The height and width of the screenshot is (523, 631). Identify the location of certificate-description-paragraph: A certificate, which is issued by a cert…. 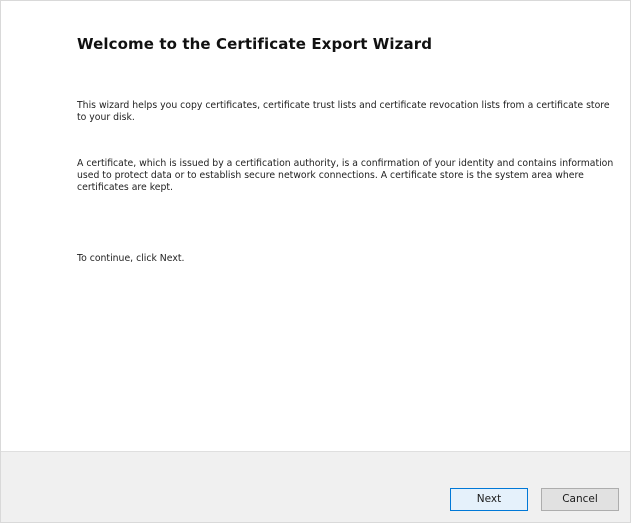
(345, 175).